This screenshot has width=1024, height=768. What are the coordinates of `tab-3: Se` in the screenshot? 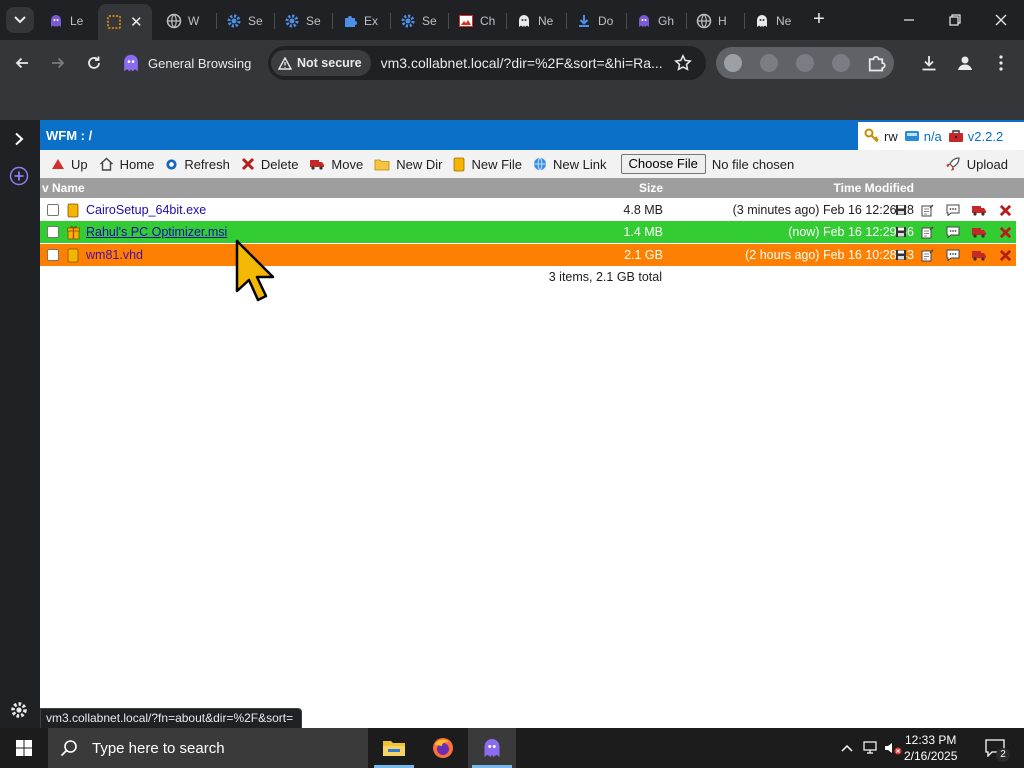 It's located at (246, 21).